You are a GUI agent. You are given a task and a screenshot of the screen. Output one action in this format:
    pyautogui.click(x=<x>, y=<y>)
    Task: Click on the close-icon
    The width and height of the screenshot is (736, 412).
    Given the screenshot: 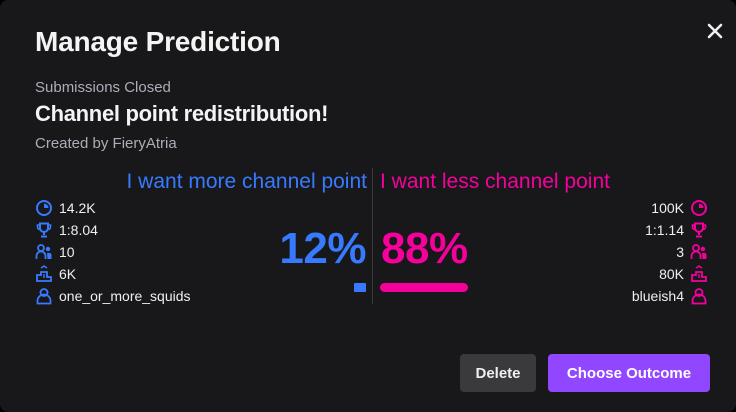 What is the action you would take?
    pyautogui.click(x=715, y=31)
    